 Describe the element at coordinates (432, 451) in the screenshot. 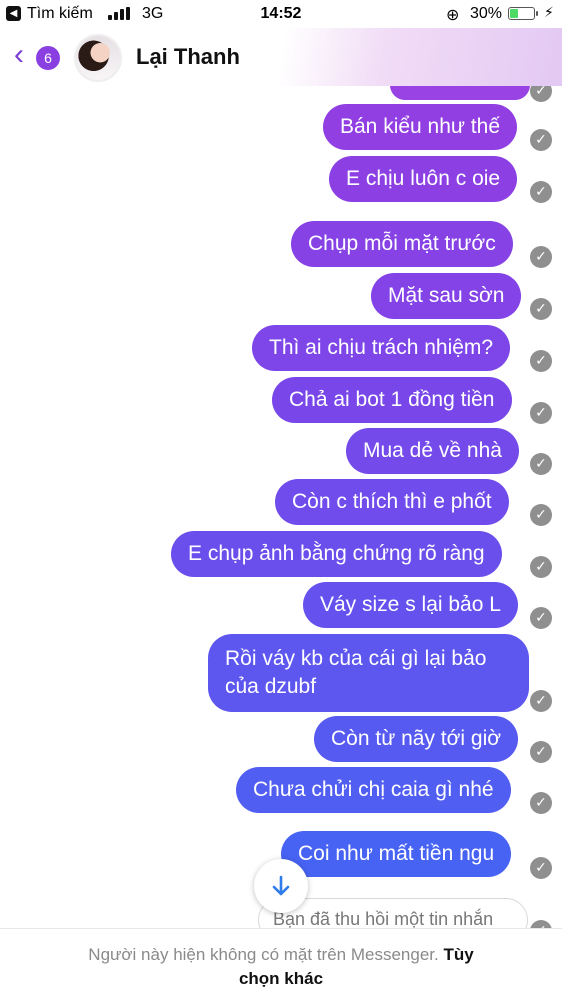

I see `message-bubble: Mua dẻ về nhà` at that location.